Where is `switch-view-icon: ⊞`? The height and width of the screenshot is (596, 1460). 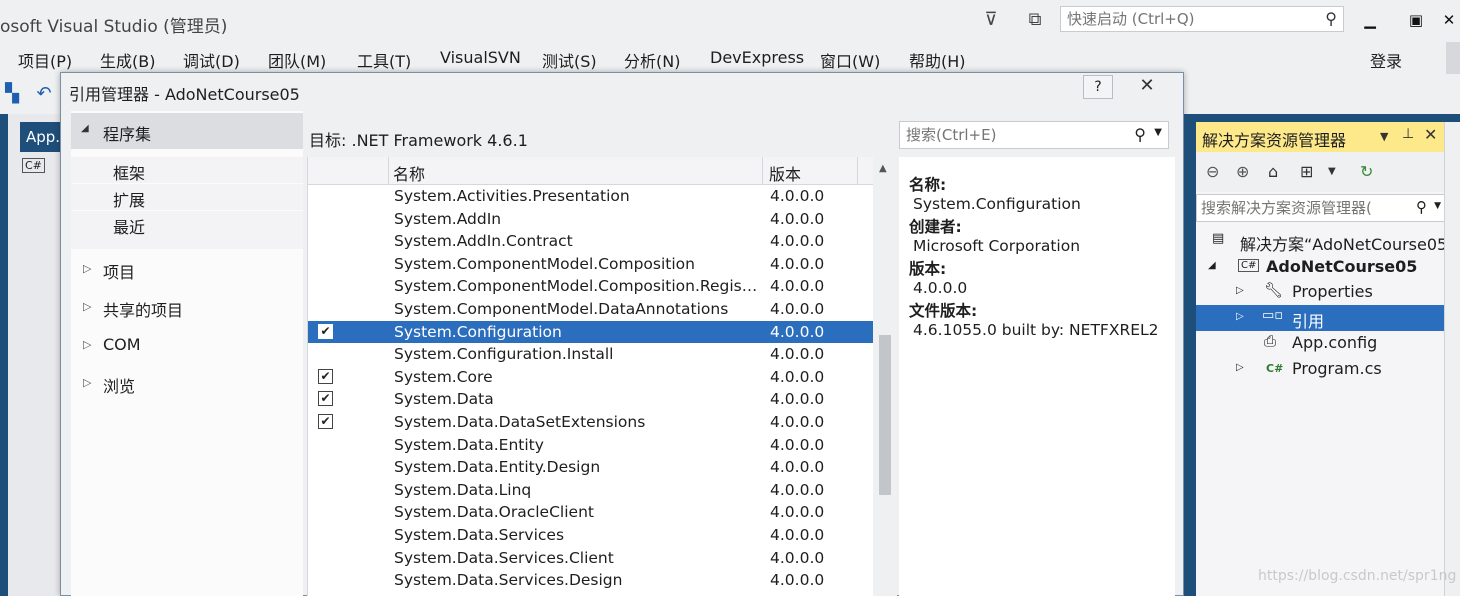
switch-view-icon: ⊞ is located at coordinates (1306, 171).